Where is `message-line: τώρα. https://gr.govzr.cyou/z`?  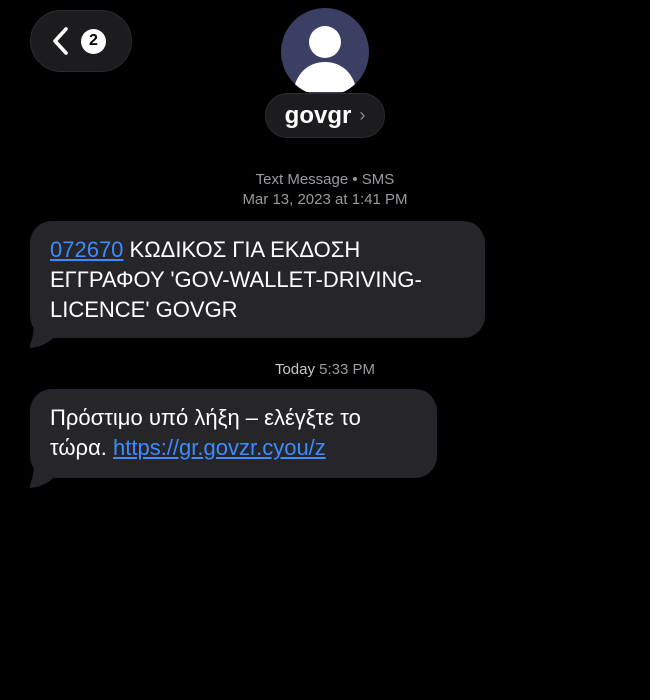 message-line: τώρα. https://gr.govzr.cyou/z is located at coordinates (232, 448).